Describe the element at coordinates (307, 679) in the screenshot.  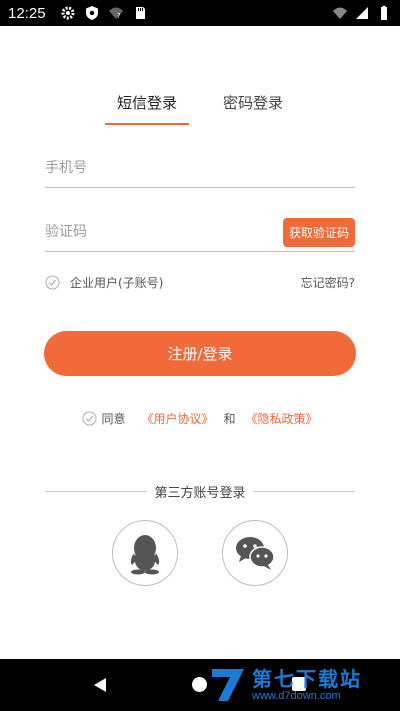
I see `watermark-title: 第七下载站` at that location.